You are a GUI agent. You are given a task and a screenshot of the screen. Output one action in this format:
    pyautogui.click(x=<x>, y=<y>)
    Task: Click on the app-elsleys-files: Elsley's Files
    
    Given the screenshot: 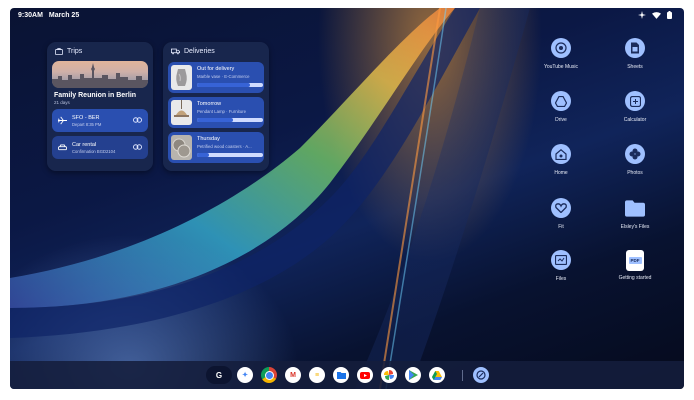 What is the action you would take?
    pyautogui.click(x=635, y=214)
    